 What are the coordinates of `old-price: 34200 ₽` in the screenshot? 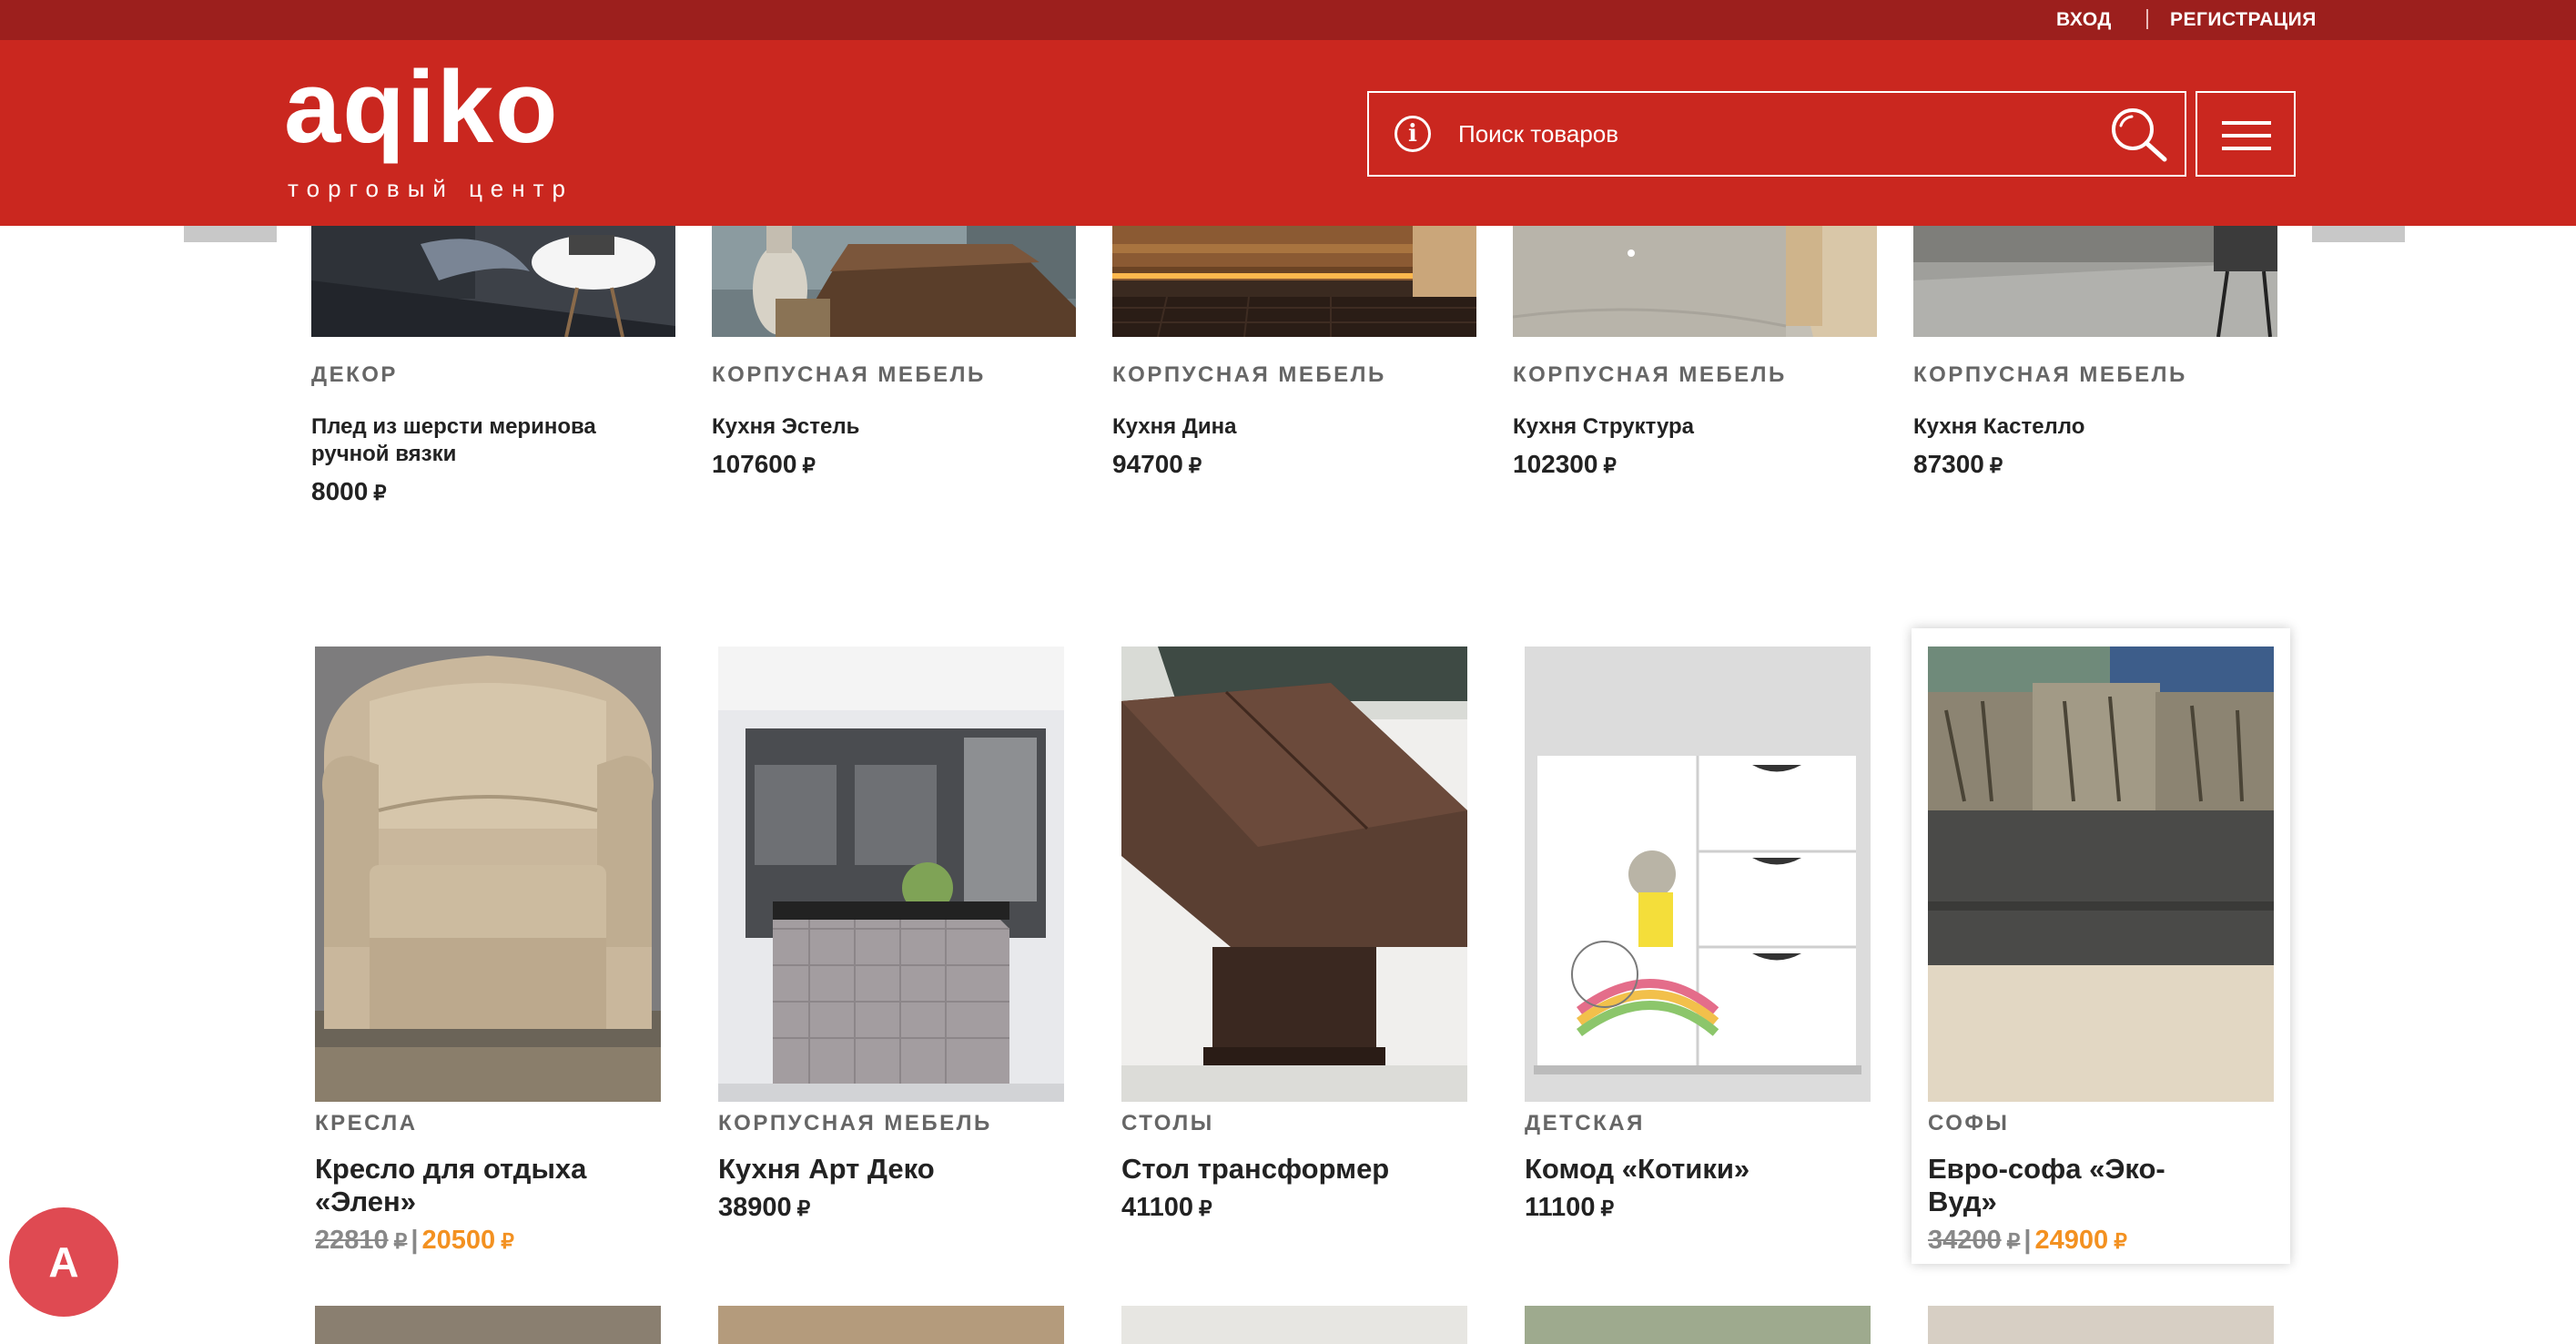 It's located at (1974, 1240).